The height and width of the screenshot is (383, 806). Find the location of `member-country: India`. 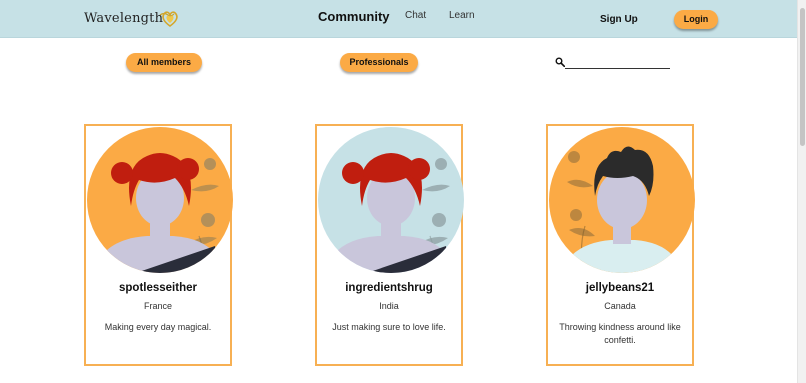

member-country: India is located at coordinates (389, 306).